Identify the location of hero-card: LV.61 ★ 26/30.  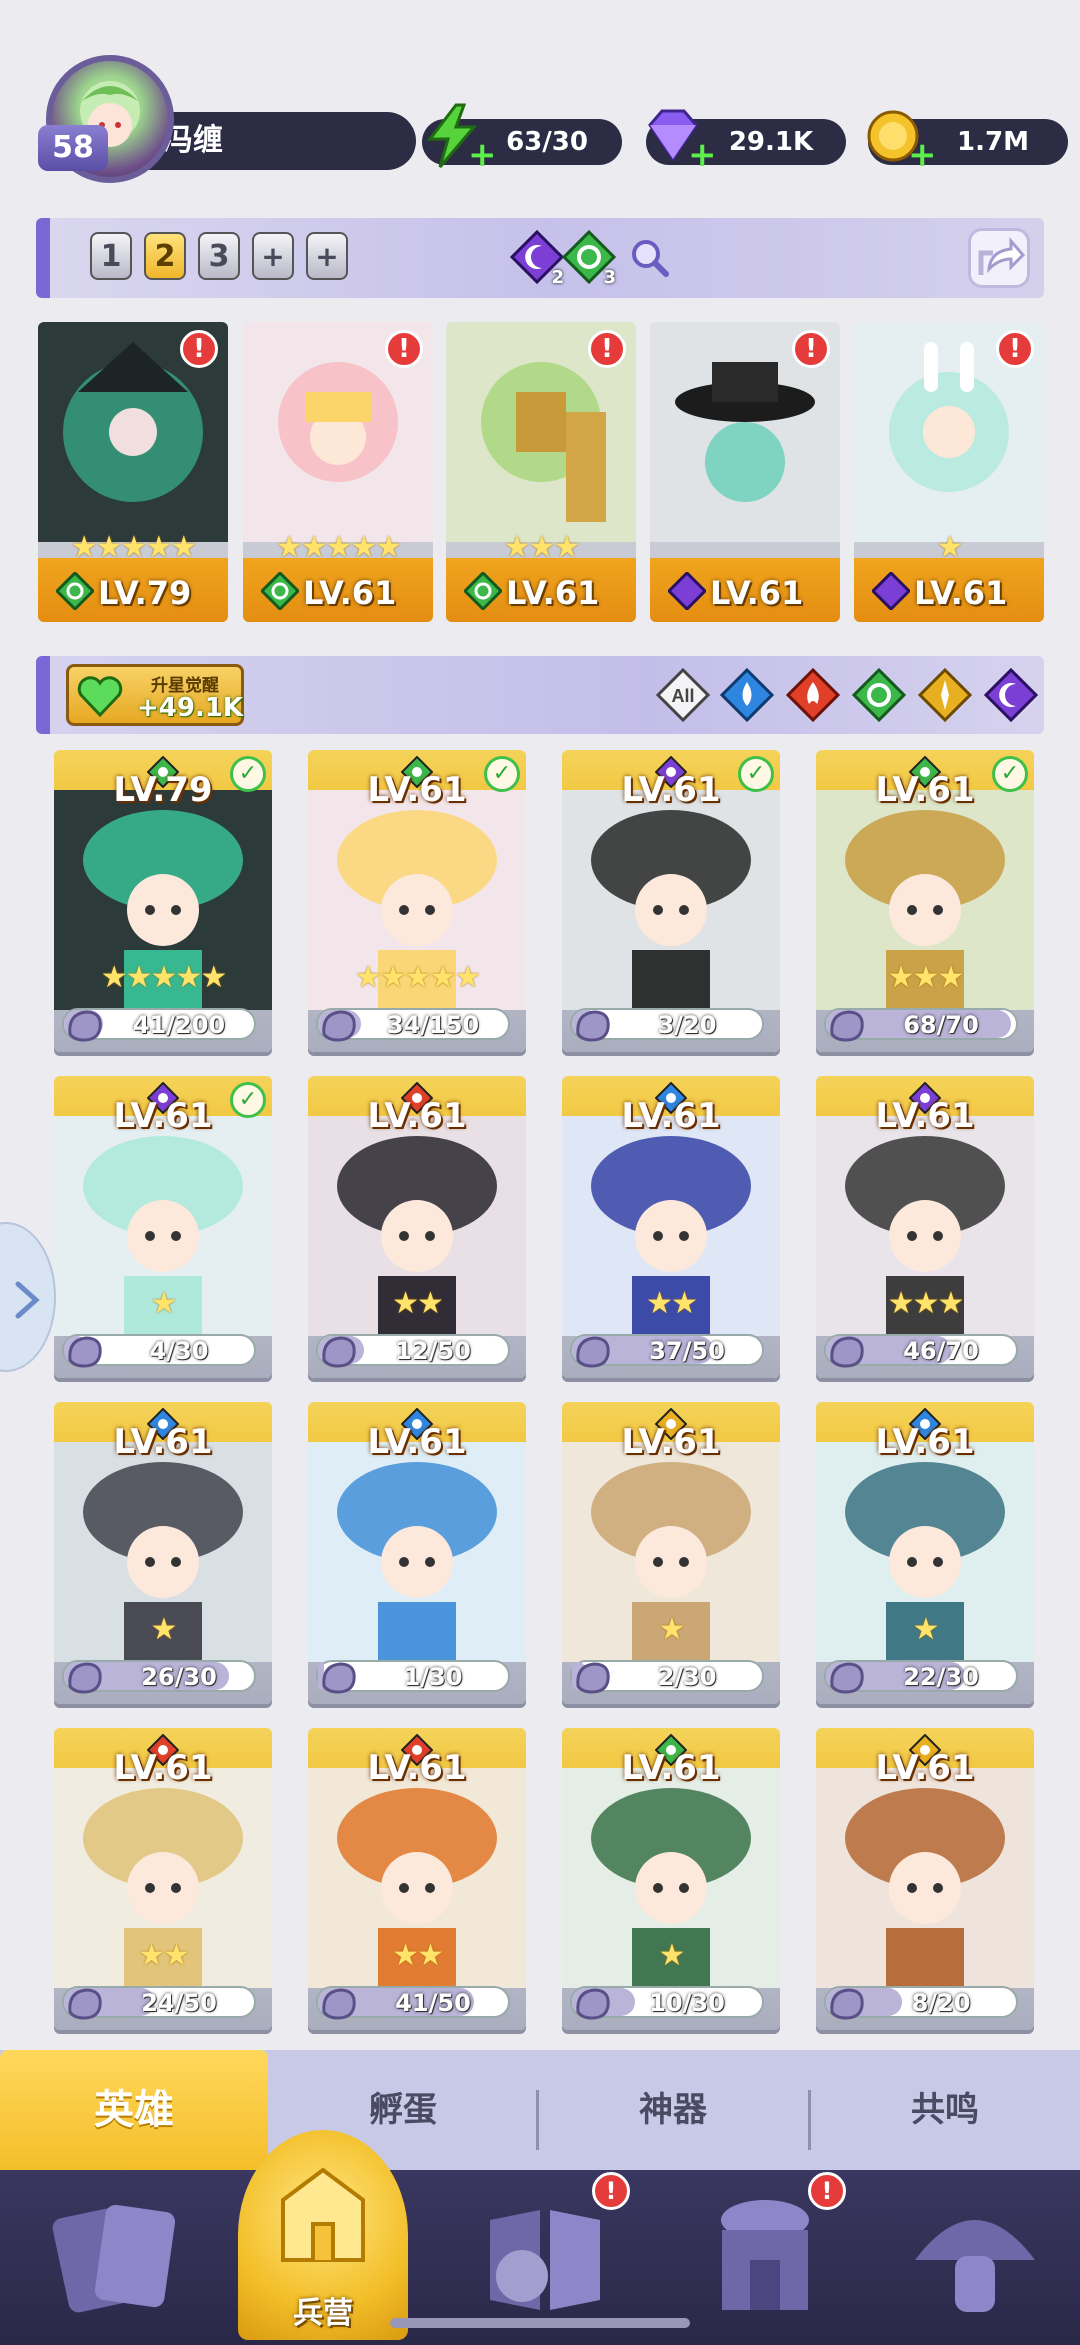
(163, 1553).